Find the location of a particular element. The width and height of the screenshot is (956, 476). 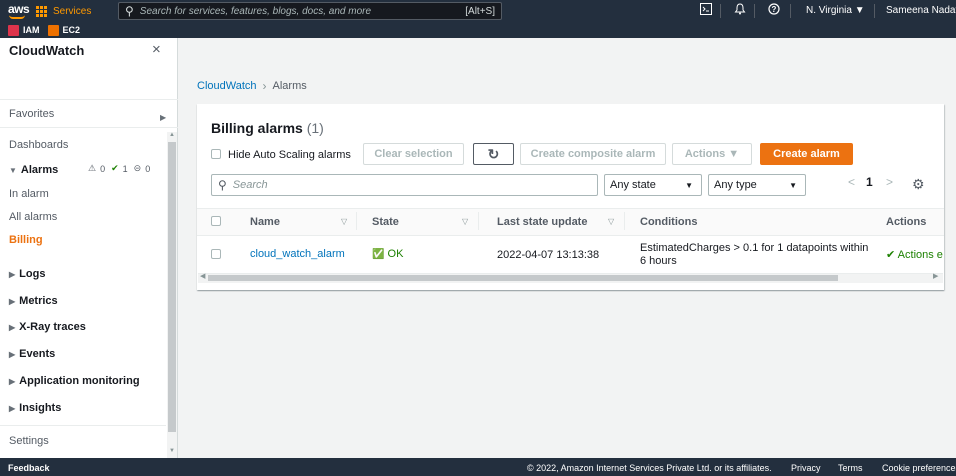

chevron-right-icon: › is located at coordinates (264, 86).